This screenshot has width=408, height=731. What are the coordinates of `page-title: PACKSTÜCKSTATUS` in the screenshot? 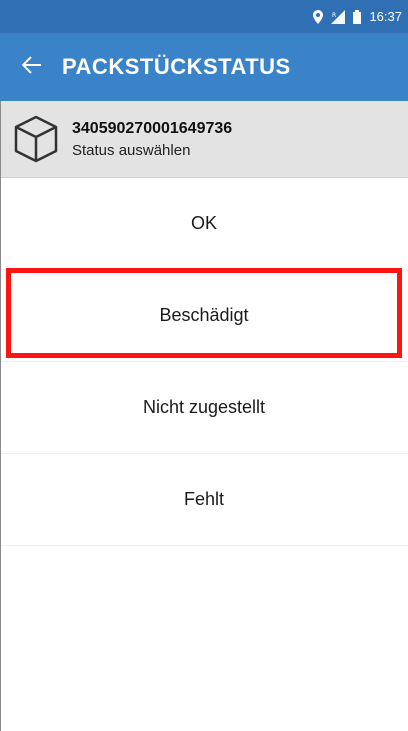 It's located at (176, 66).